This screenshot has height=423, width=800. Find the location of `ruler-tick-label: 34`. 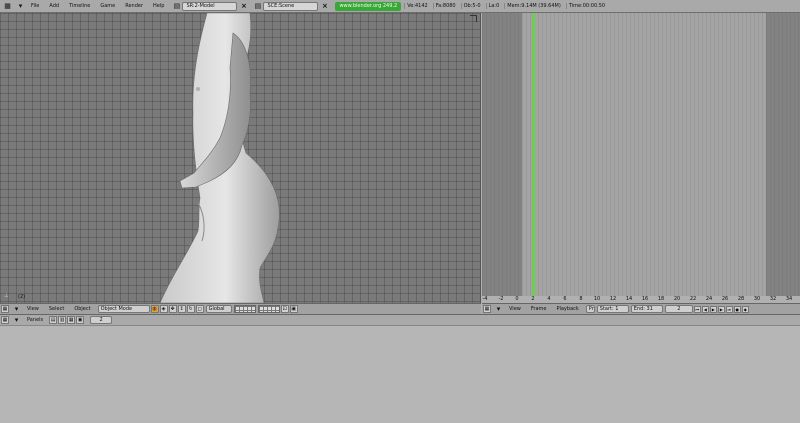

ruler-tick-label: 34 is located at coordinates (789, 299).